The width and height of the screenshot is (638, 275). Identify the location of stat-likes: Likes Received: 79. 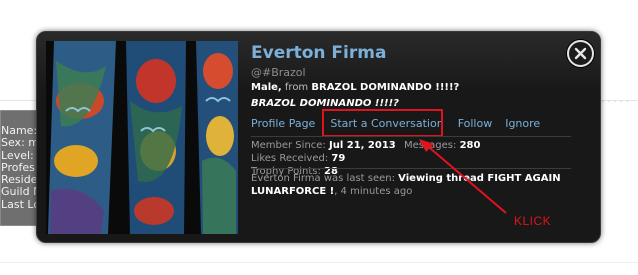
(298, 158).